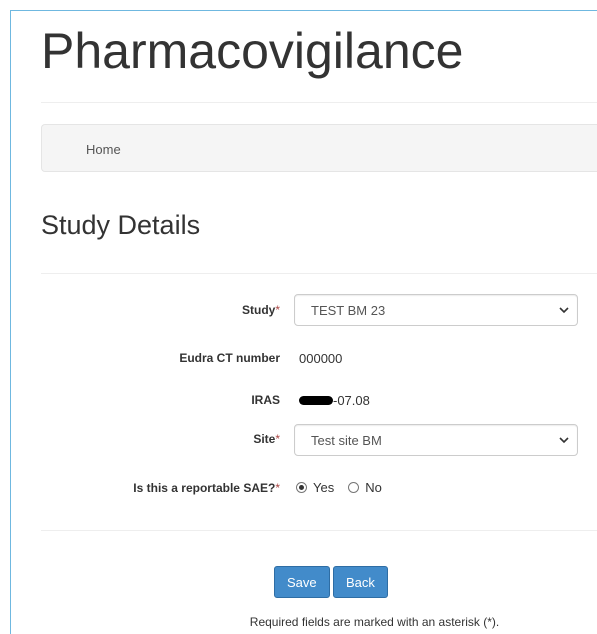 Image resolution: width=597 pixels, height=634 pixels. I want to click on redaction-mark, so click(316, 401).